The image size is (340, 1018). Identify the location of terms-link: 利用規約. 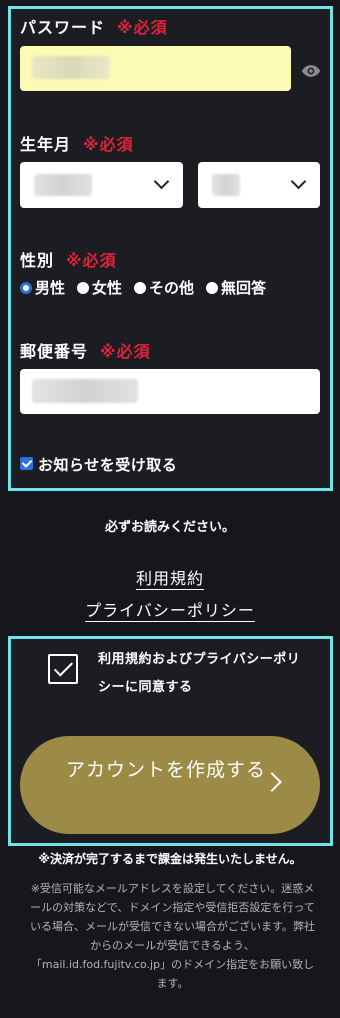
(170, 578).